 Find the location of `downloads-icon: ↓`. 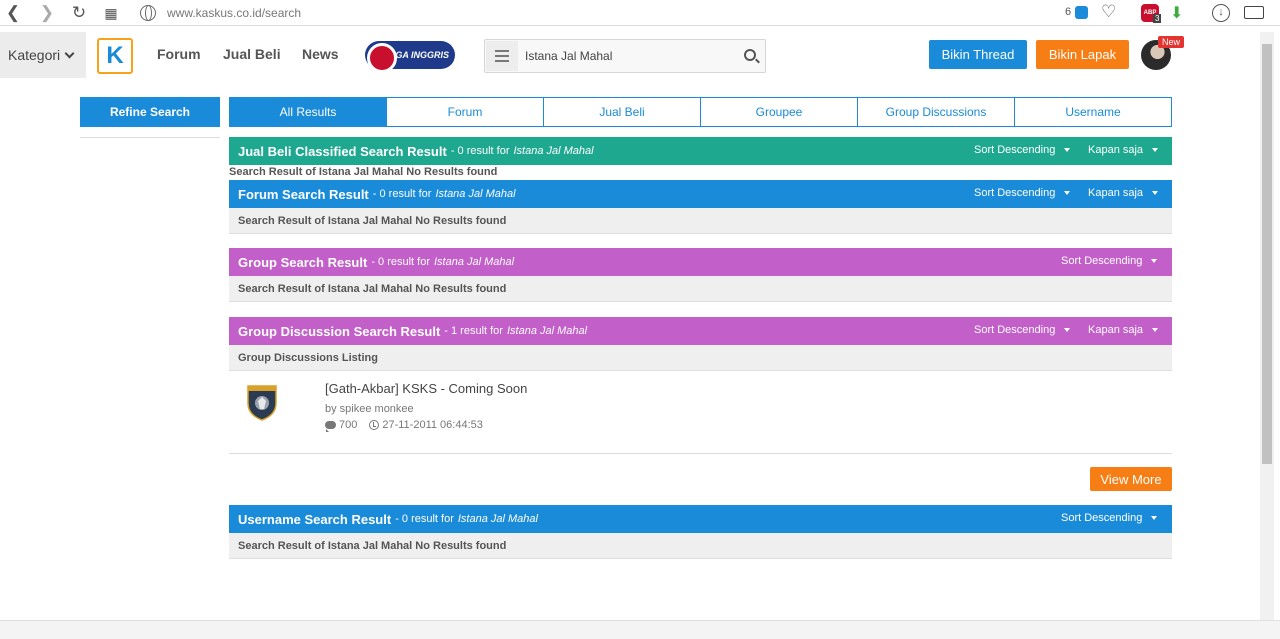

downloads-icon: ↓ is located at coordinates (1221, 13).